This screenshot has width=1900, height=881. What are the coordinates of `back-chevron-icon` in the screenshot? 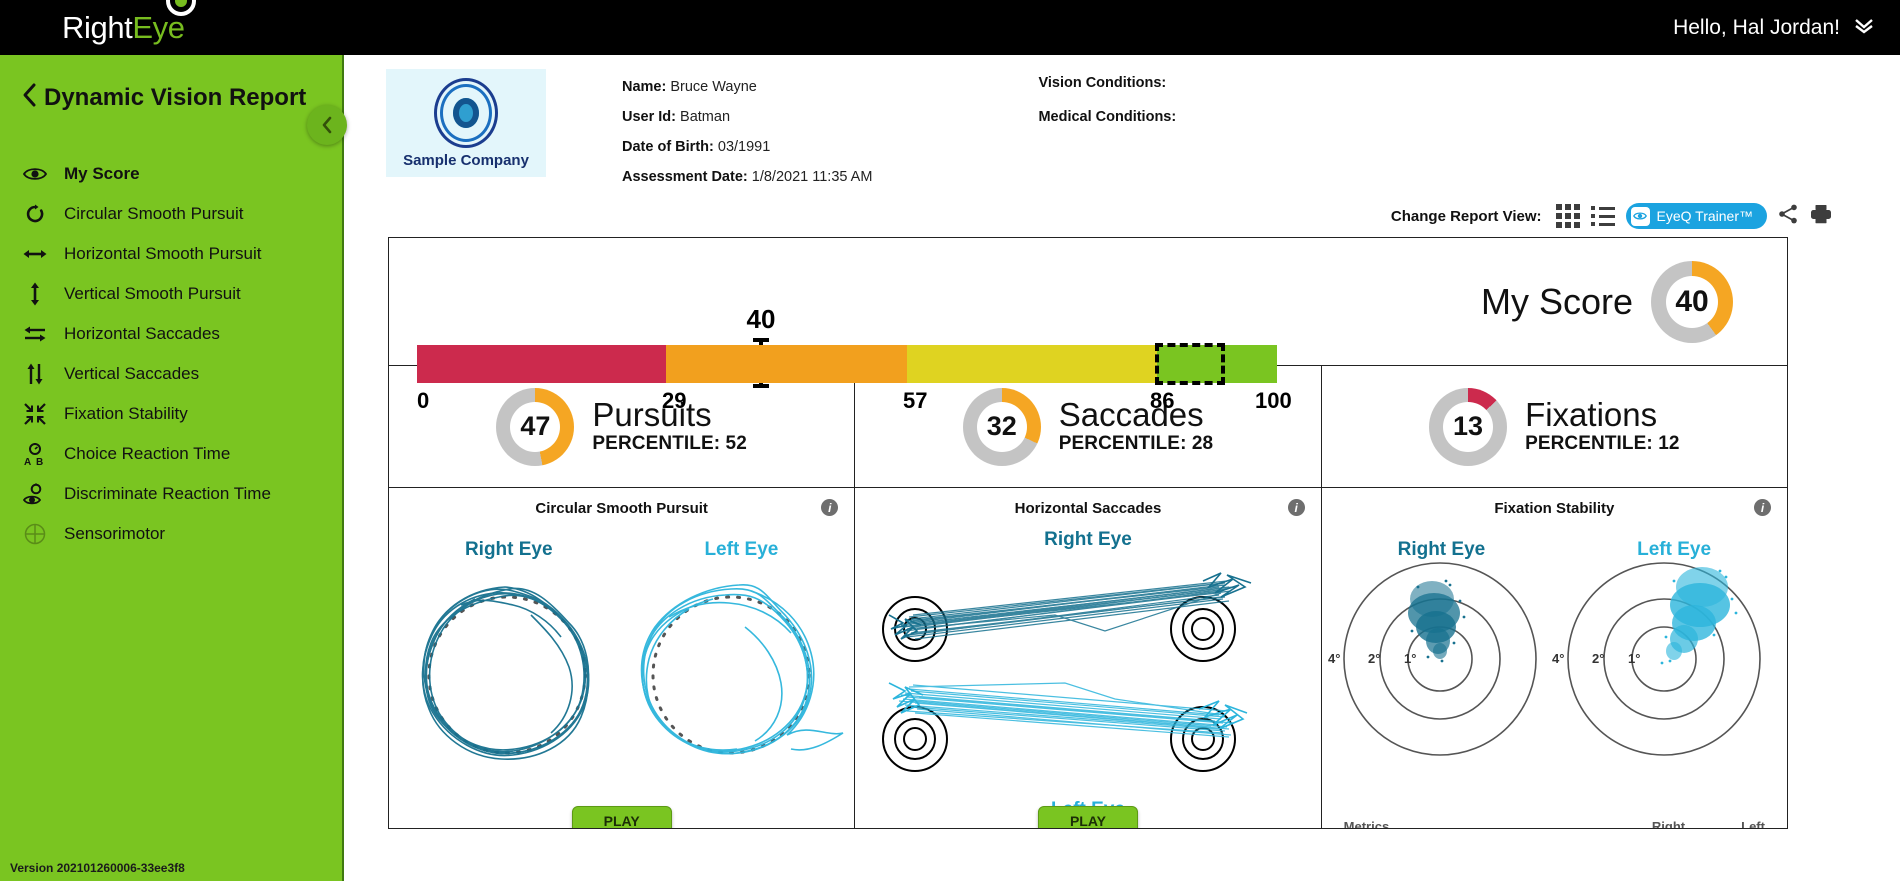 It's located at (29, 97).